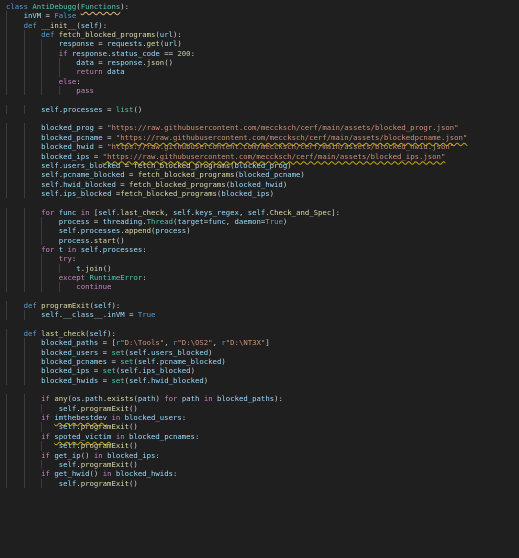 Image resolution: width=519 pixels, height=558 pixels. Describe the element at coordinates (259, 44) in the screenshot. I see `code-line: response = requests.get(url)` at that location.